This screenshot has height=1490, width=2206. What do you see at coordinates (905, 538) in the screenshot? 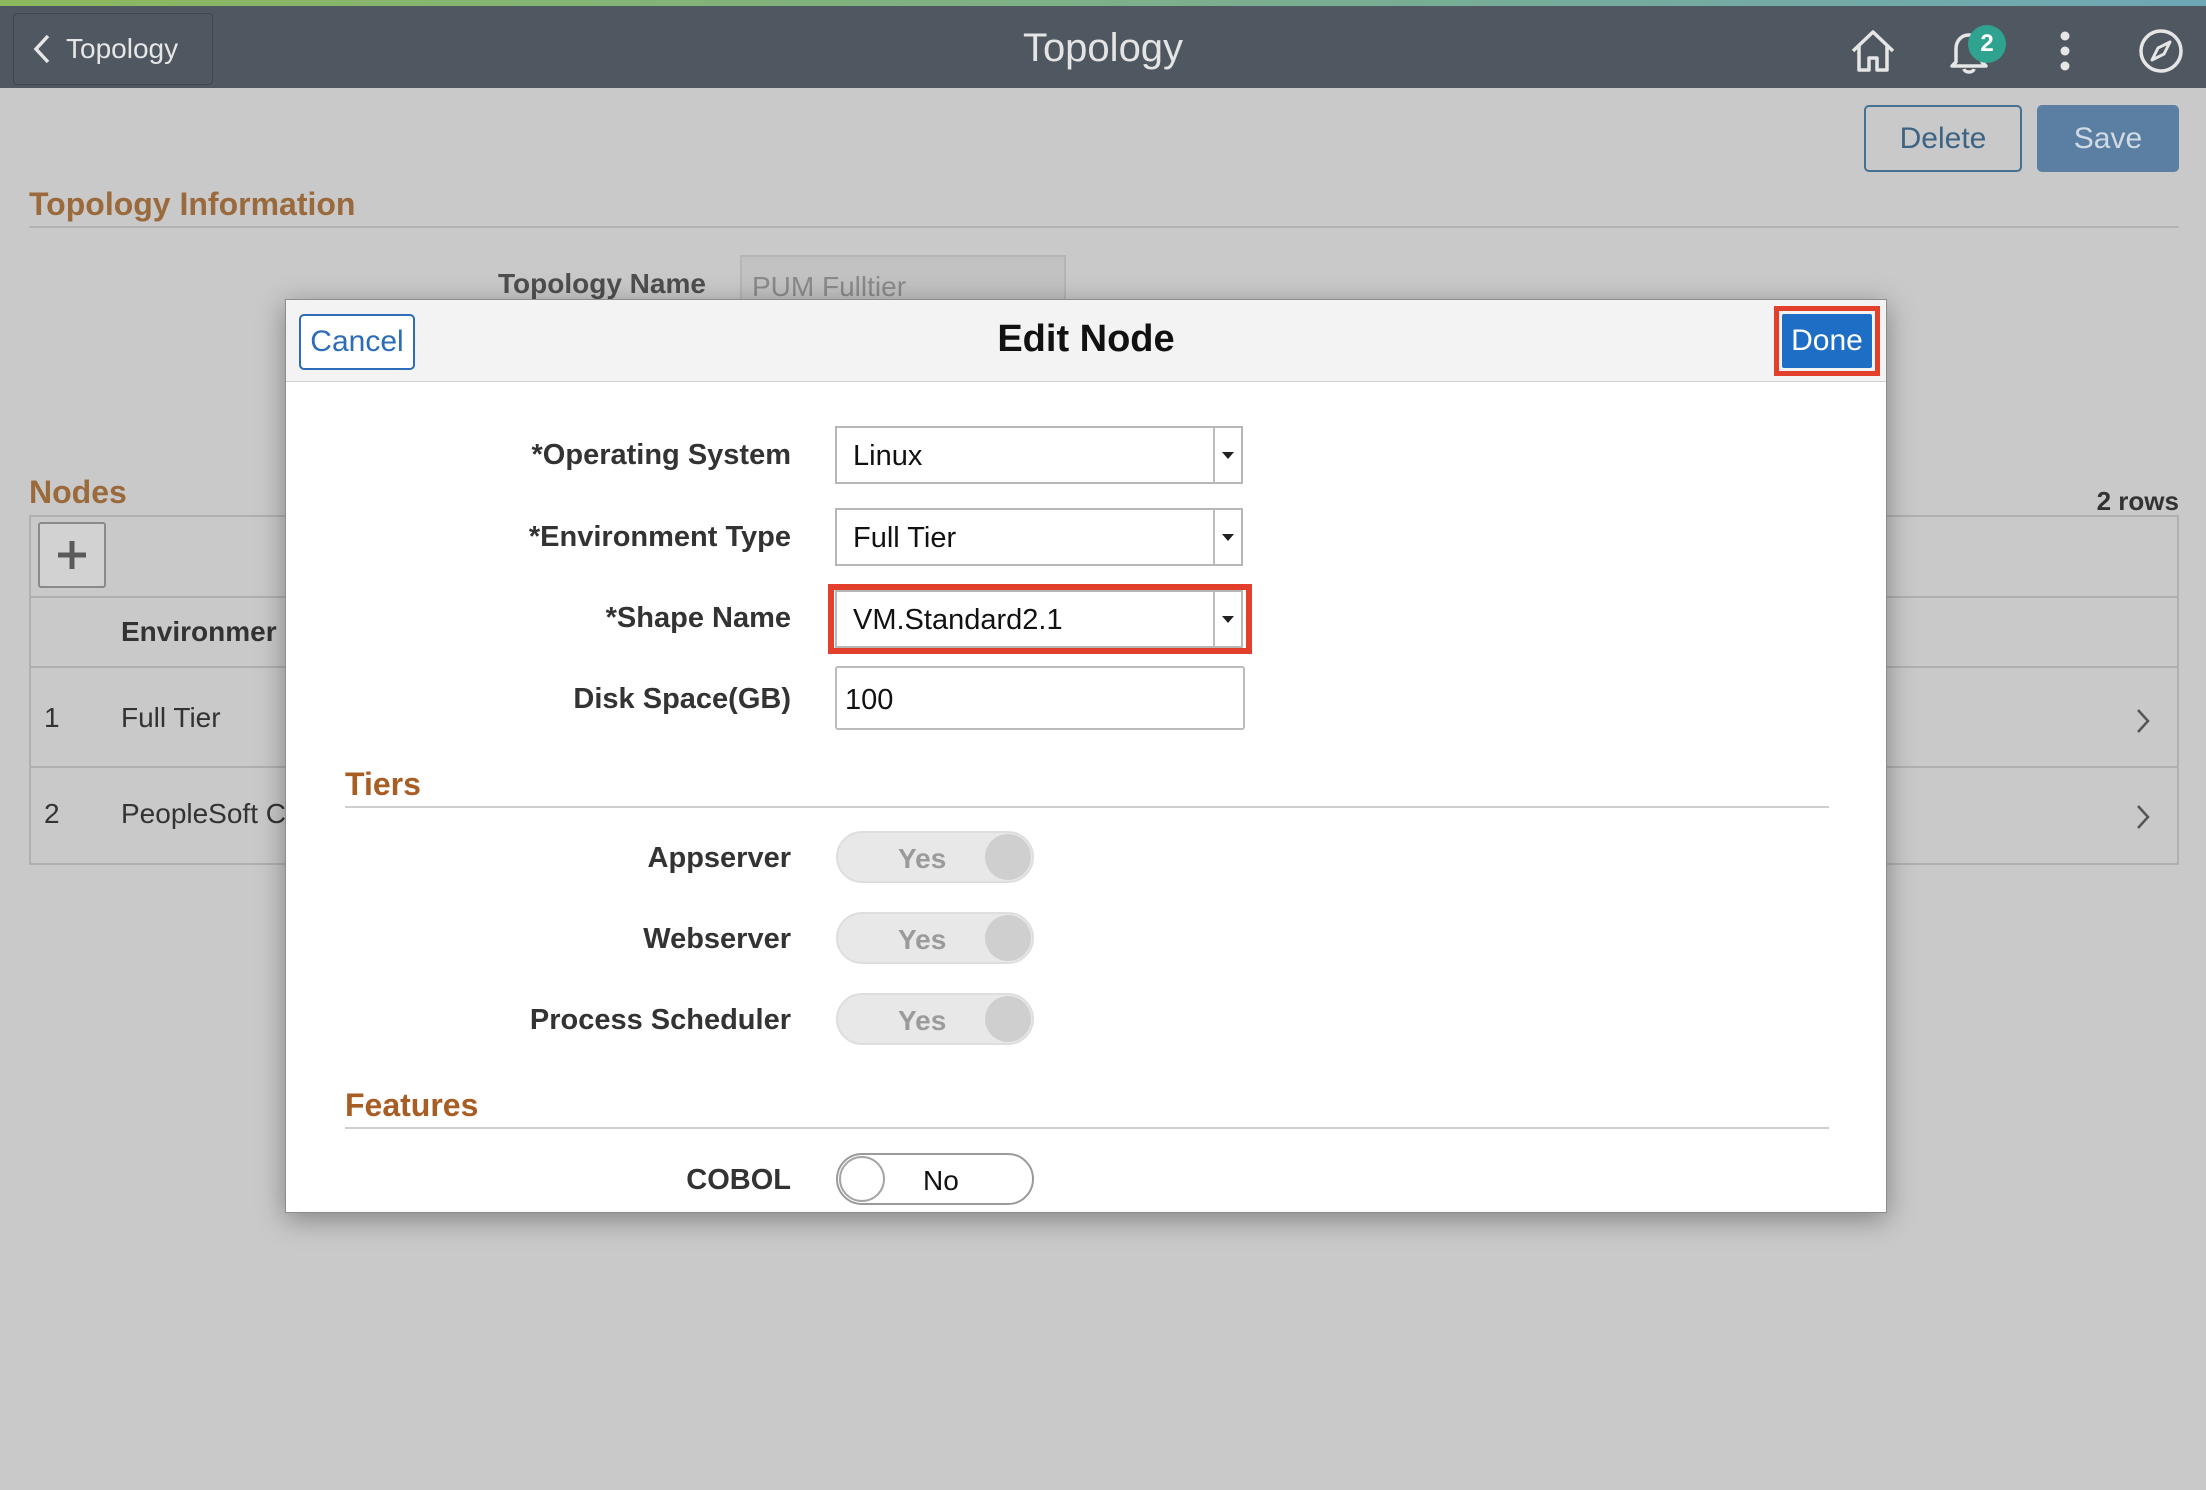
I see `environment-type-value: Full Tier` at bounding box center [905, 538].